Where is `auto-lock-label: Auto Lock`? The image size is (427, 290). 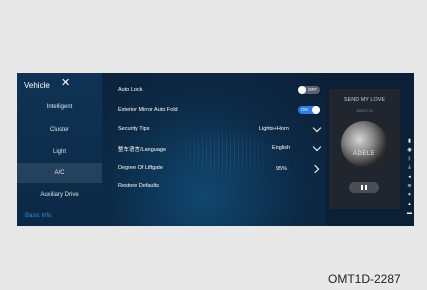 auto-lock-label: Auto Lock is located at coordinates (130, 90).